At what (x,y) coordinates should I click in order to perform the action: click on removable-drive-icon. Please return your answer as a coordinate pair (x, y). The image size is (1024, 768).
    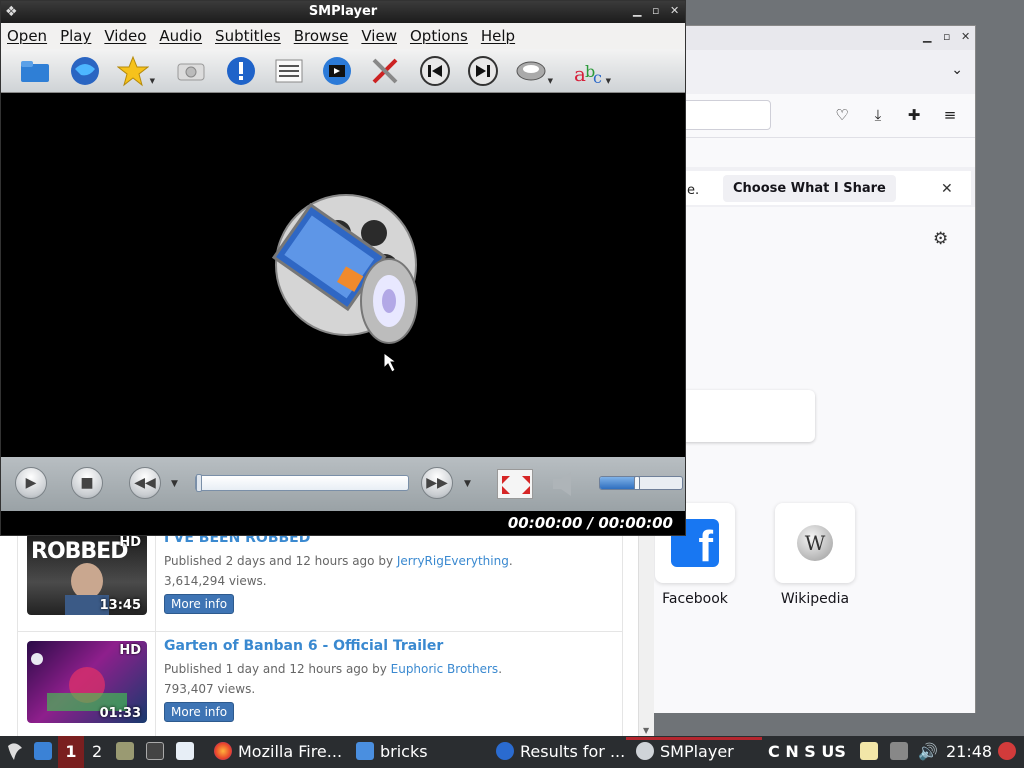
    Looking at the image, I should click on (902, 752).